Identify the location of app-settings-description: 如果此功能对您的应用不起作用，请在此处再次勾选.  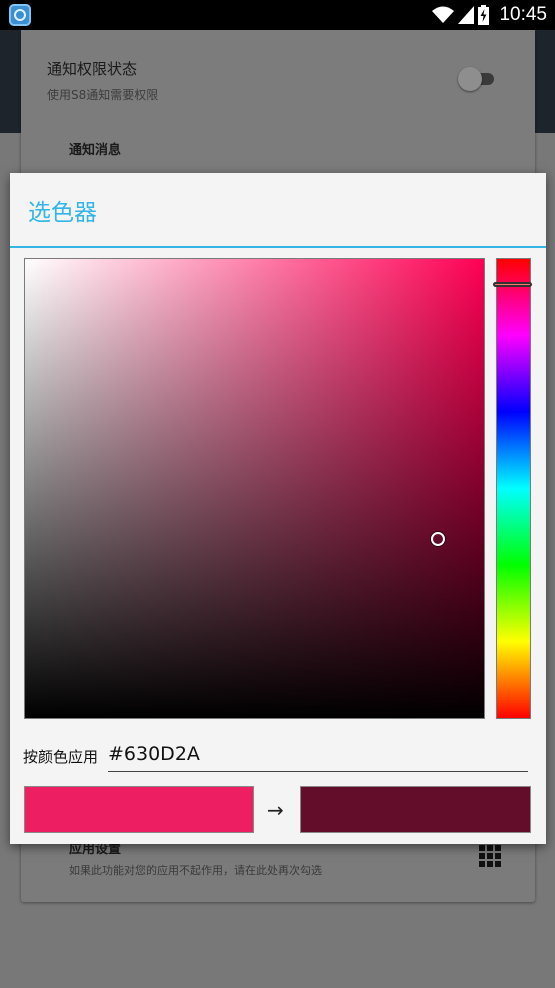
(195, 870).